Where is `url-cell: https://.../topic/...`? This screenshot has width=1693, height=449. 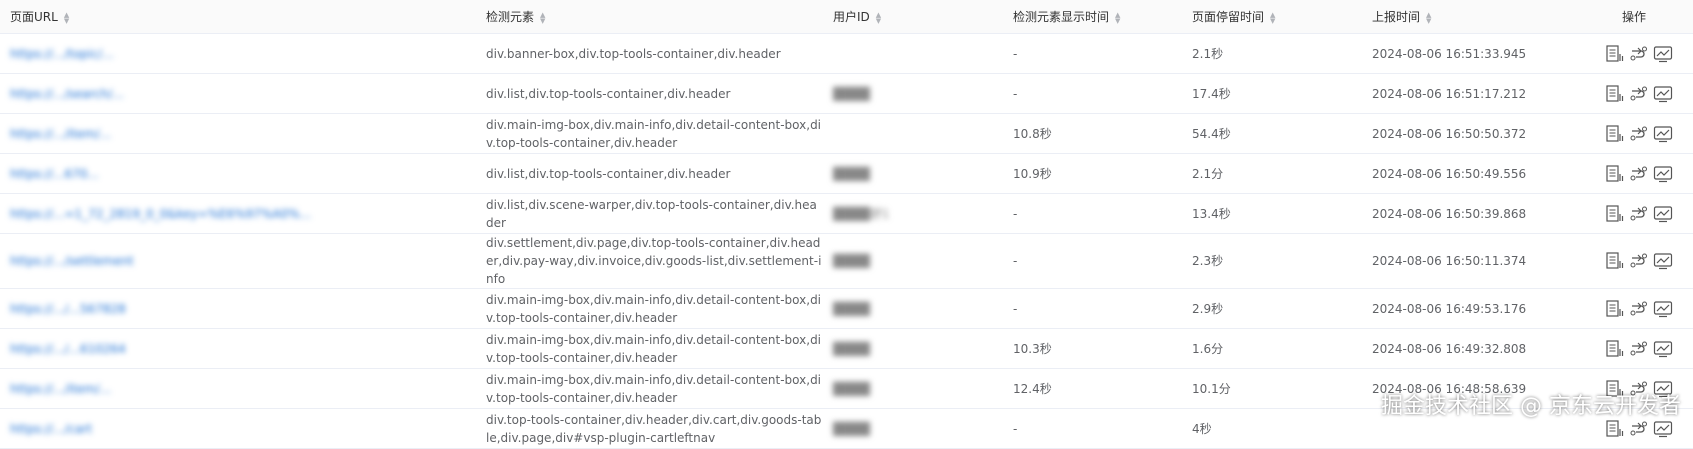
url-cell: https://.../topic/... is located at coordinates (238, 53).